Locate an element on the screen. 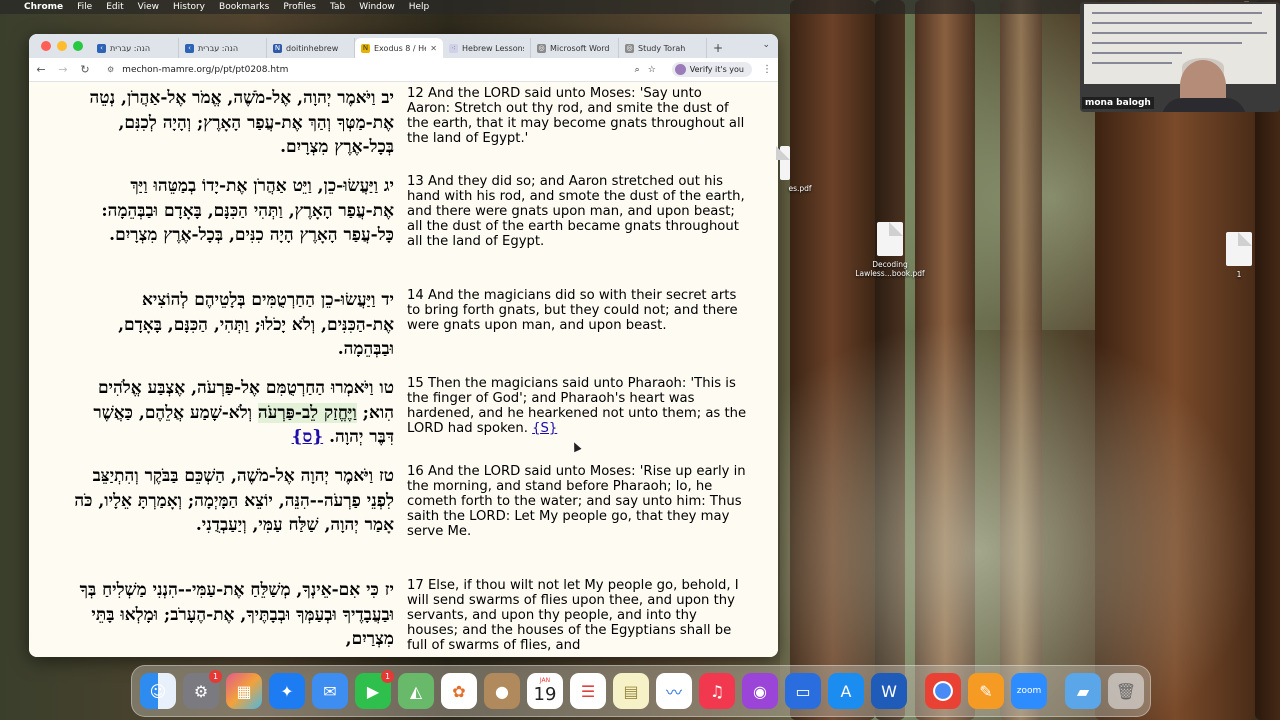  facetime-icon: ▶ 1 is located at coordinates (374, 689).